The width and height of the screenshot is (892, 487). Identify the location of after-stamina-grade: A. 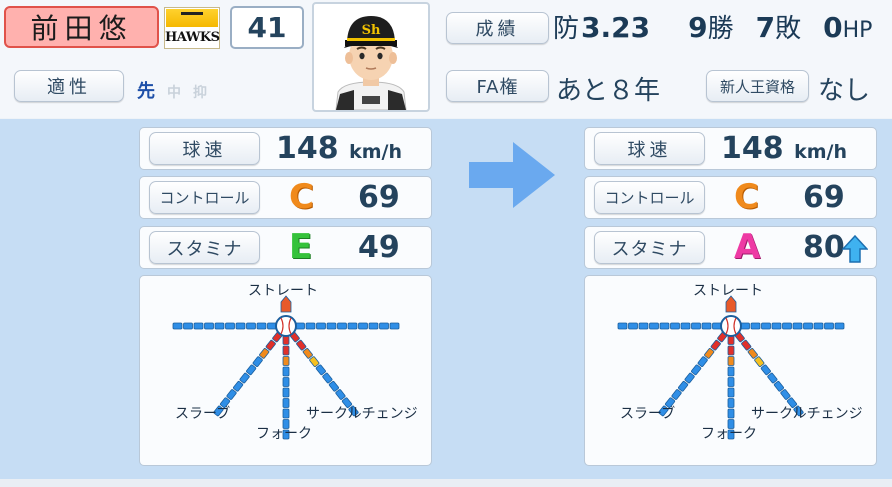
(747, 247).